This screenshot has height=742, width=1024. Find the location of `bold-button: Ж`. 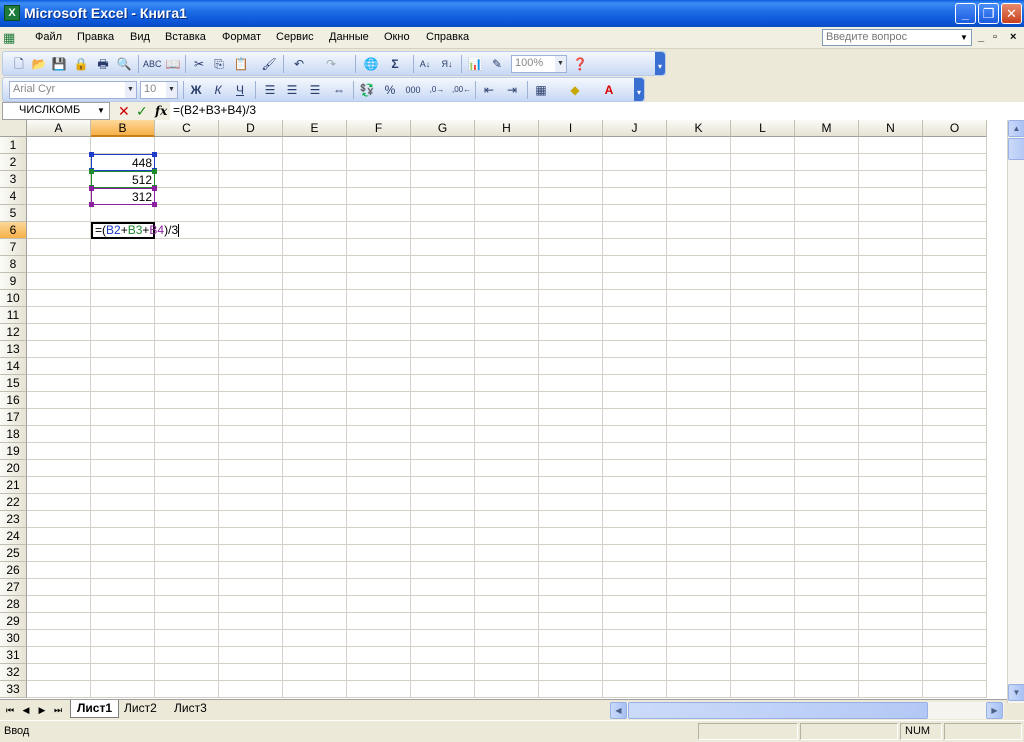

bold-button: Ж is located at coordinates (196, 90).